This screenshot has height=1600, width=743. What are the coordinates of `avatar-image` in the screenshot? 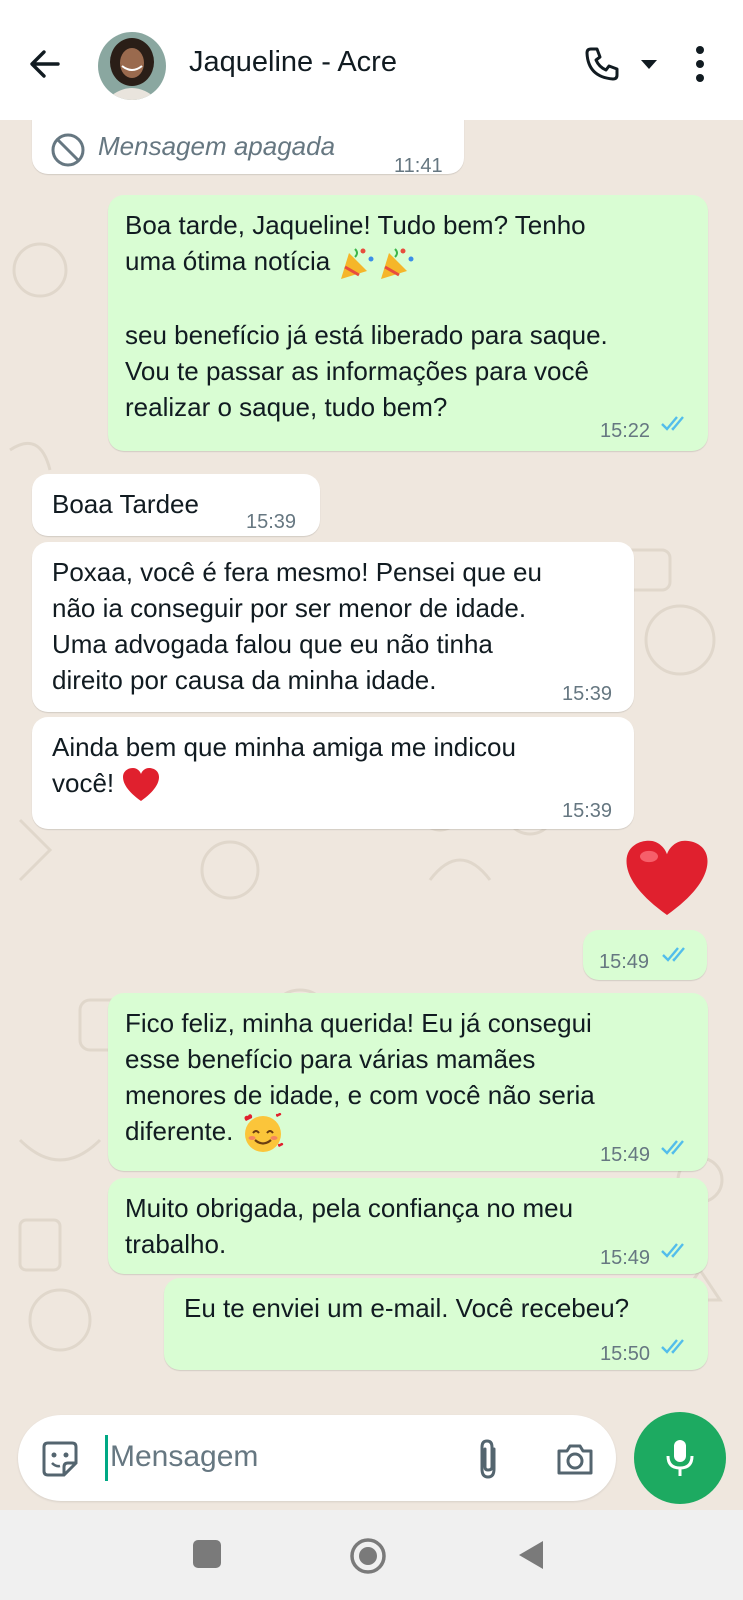 It's located at (132, 66).